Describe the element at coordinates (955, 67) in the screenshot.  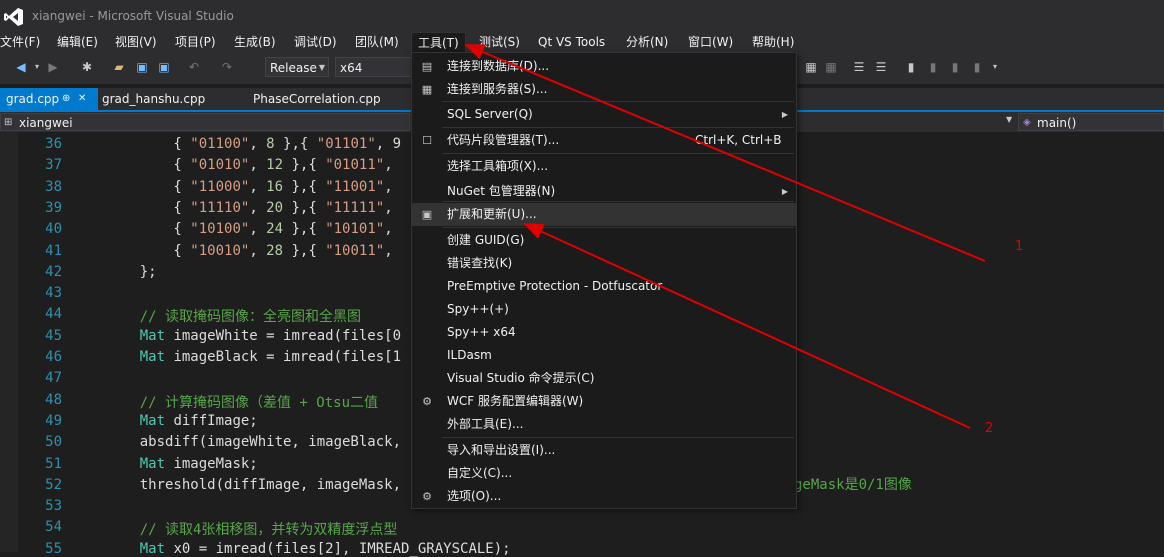
I see `next-bookmark-icon: ▮` at that location.